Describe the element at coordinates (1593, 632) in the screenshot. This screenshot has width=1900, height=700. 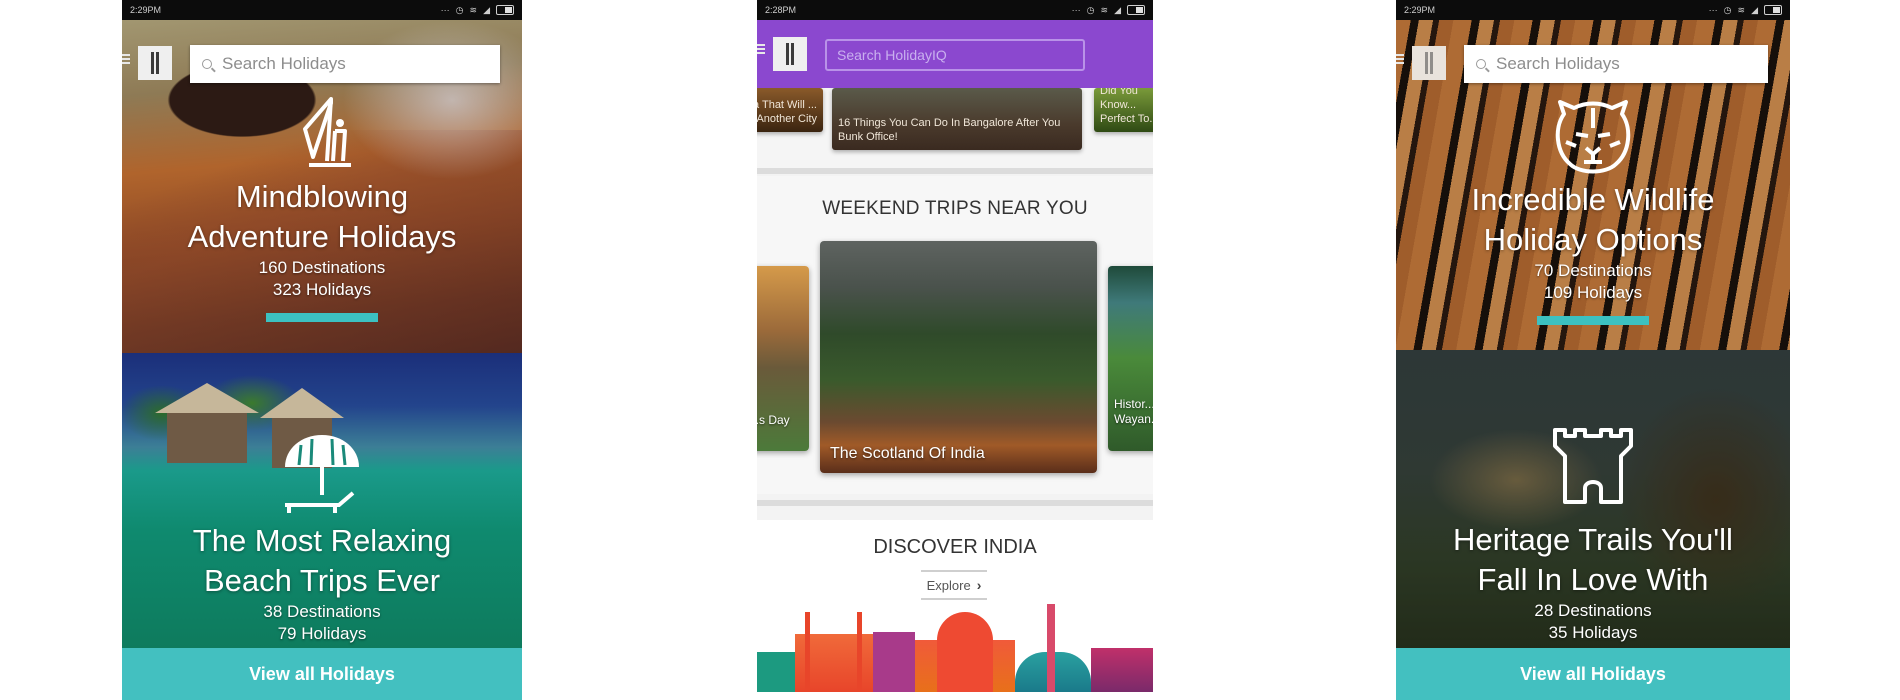
I see `holiday-count: 35 Holidays` at that location.